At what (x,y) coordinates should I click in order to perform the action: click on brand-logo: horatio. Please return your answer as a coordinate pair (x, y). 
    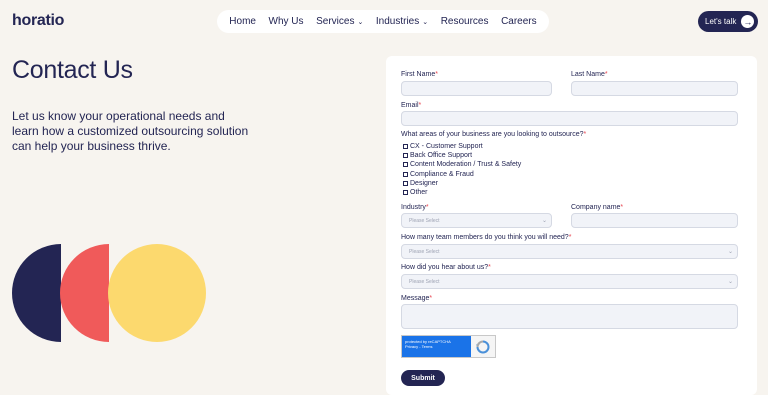
    Looking at the image, I should click on (38, 21).